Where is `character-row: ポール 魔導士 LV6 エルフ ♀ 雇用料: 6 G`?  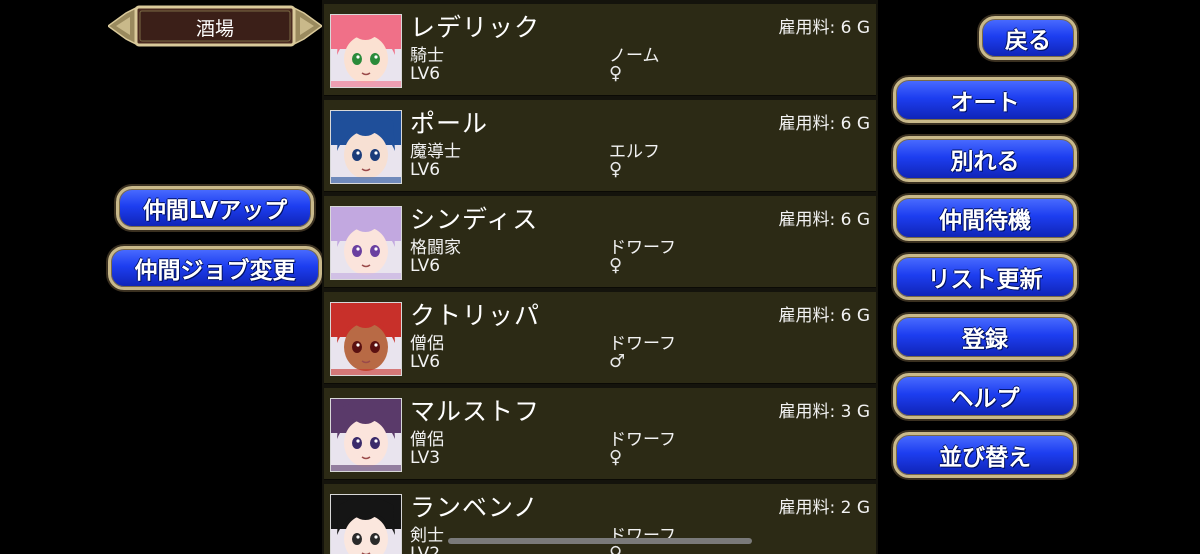 character-row: ポール 魔導士 LV6 エルフ ♀ 雇用料: 6 G is located at coordinates (600, 146).